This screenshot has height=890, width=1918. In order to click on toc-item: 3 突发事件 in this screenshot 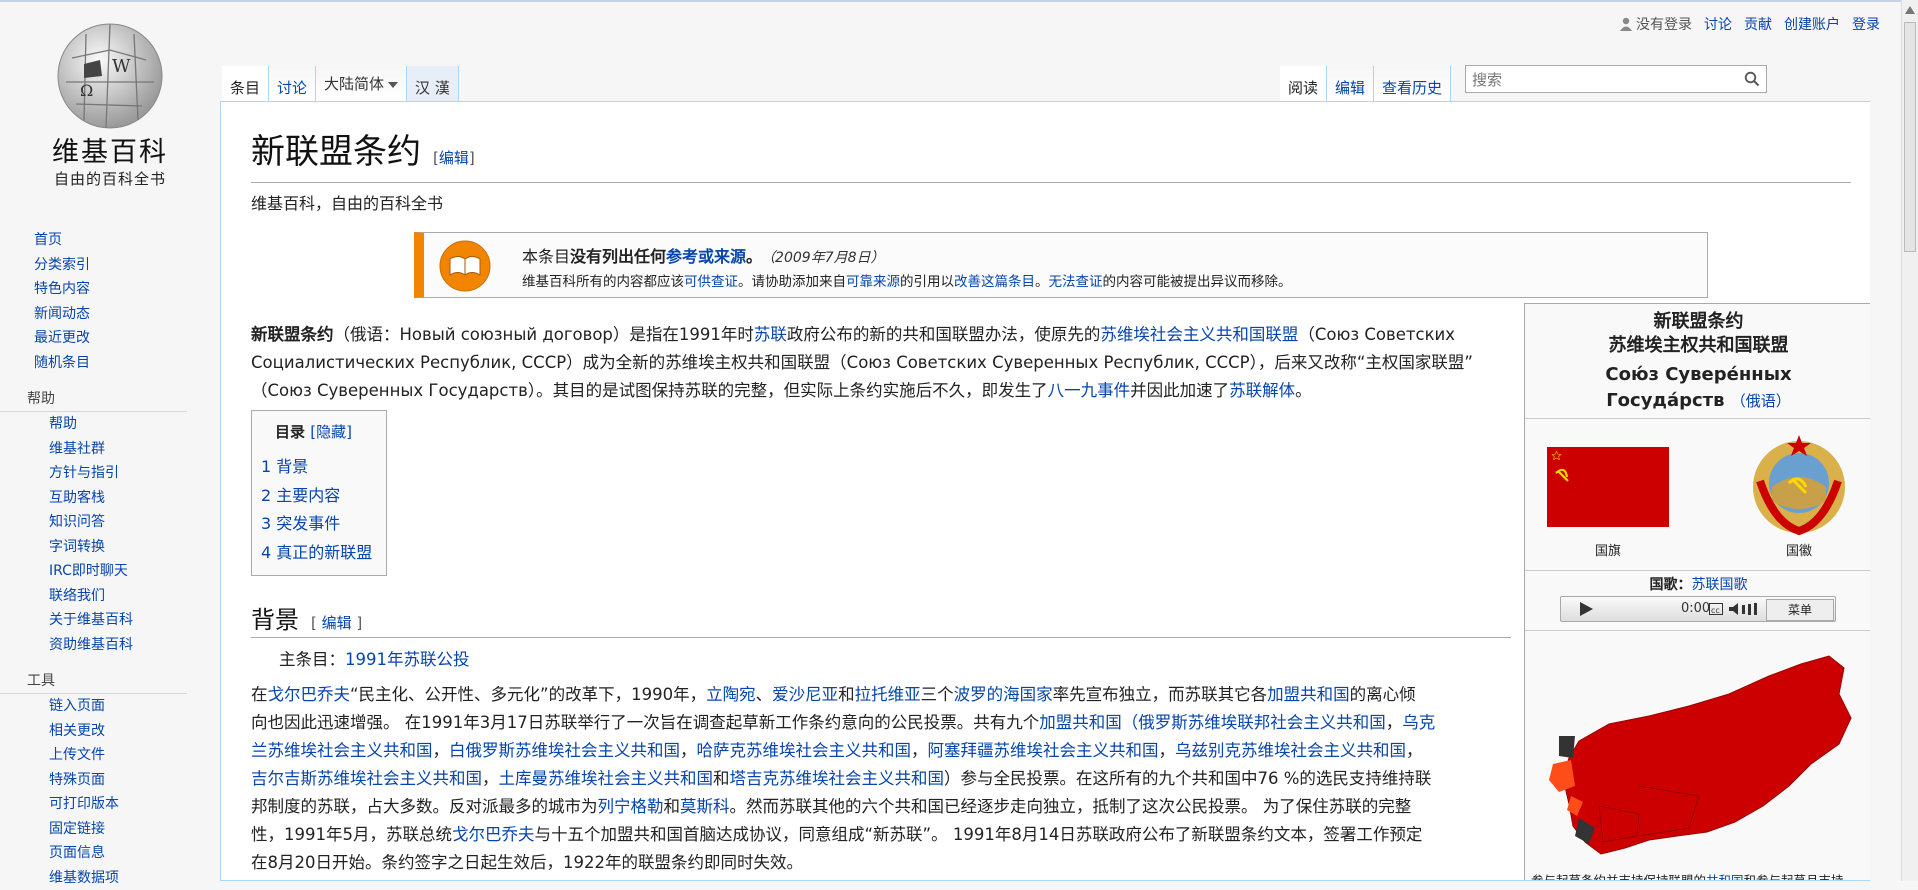, I will do `click(316, 524)`.